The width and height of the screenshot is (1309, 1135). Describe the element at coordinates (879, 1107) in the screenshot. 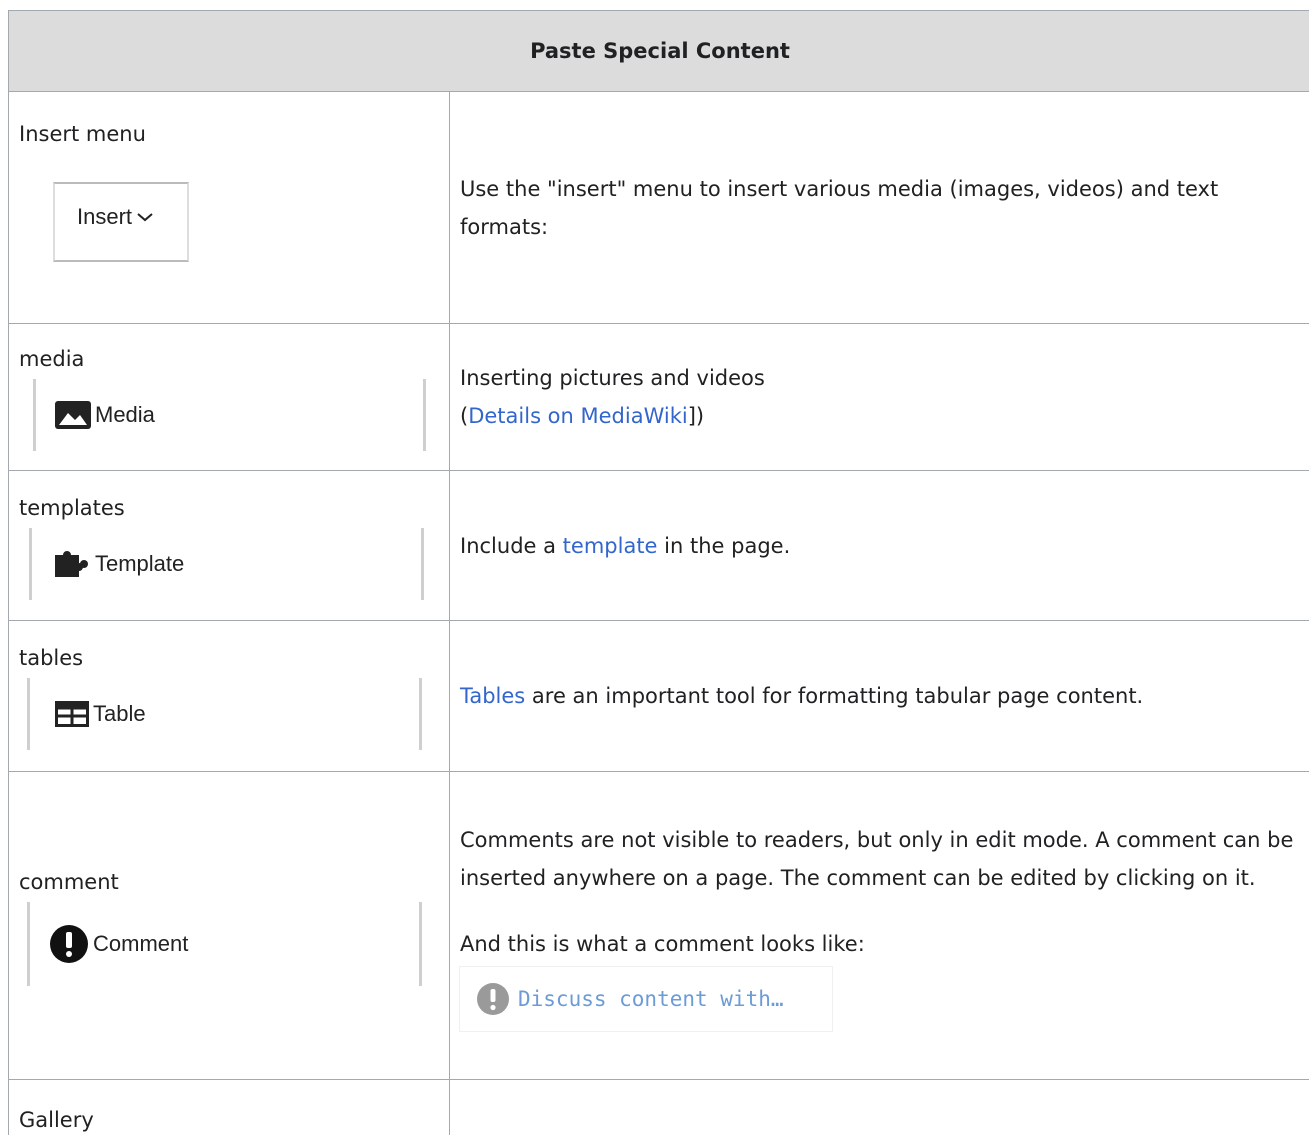

I see `cell-gallery-description` at that location.